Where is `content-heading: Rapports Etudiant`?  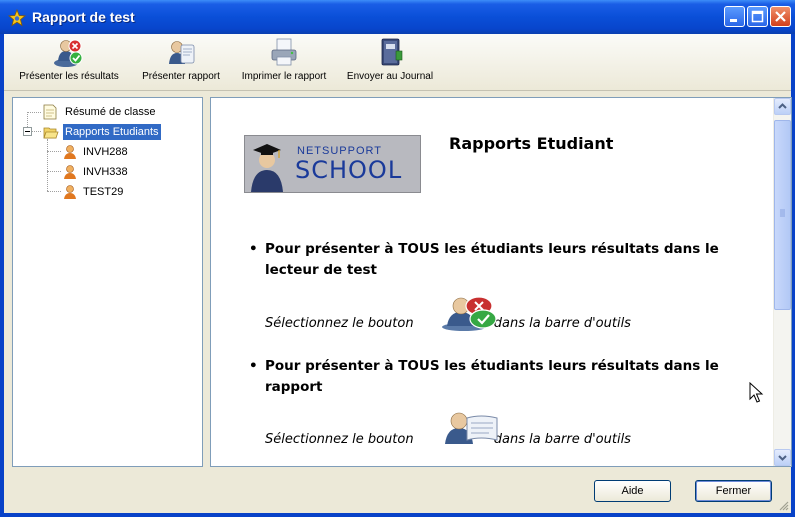 content-heading: Rapports Etudiant is located at coordinates (531, 143).